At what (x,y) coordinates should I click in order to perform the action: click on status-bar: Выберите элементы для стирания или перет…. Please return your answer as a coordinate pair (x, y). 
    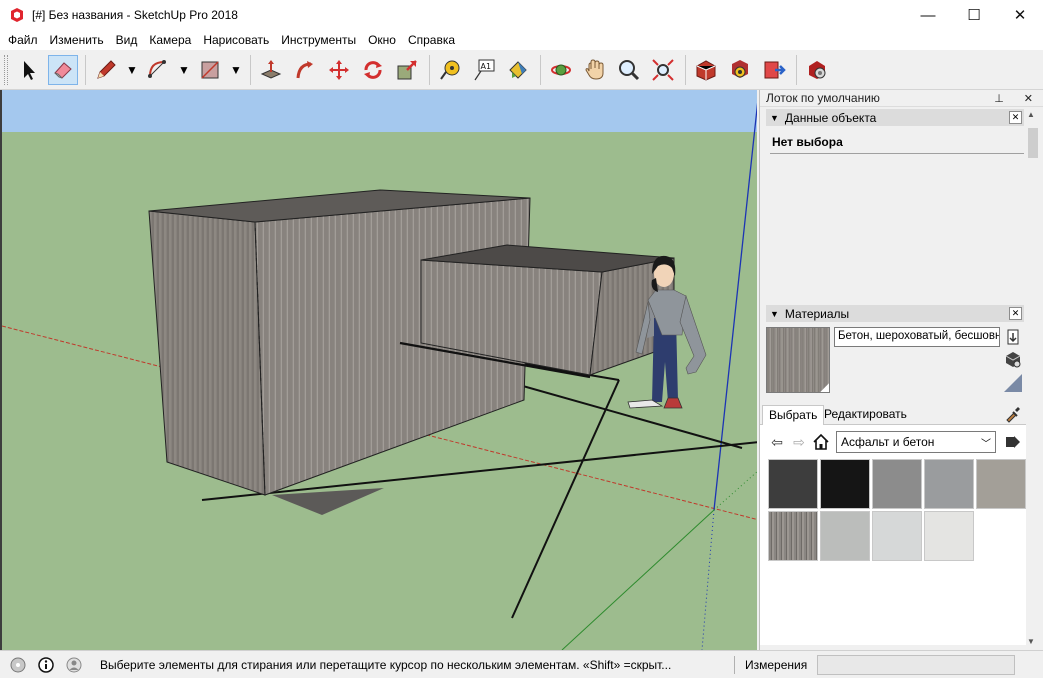
    Looking at the image, I should click on (521, 664).